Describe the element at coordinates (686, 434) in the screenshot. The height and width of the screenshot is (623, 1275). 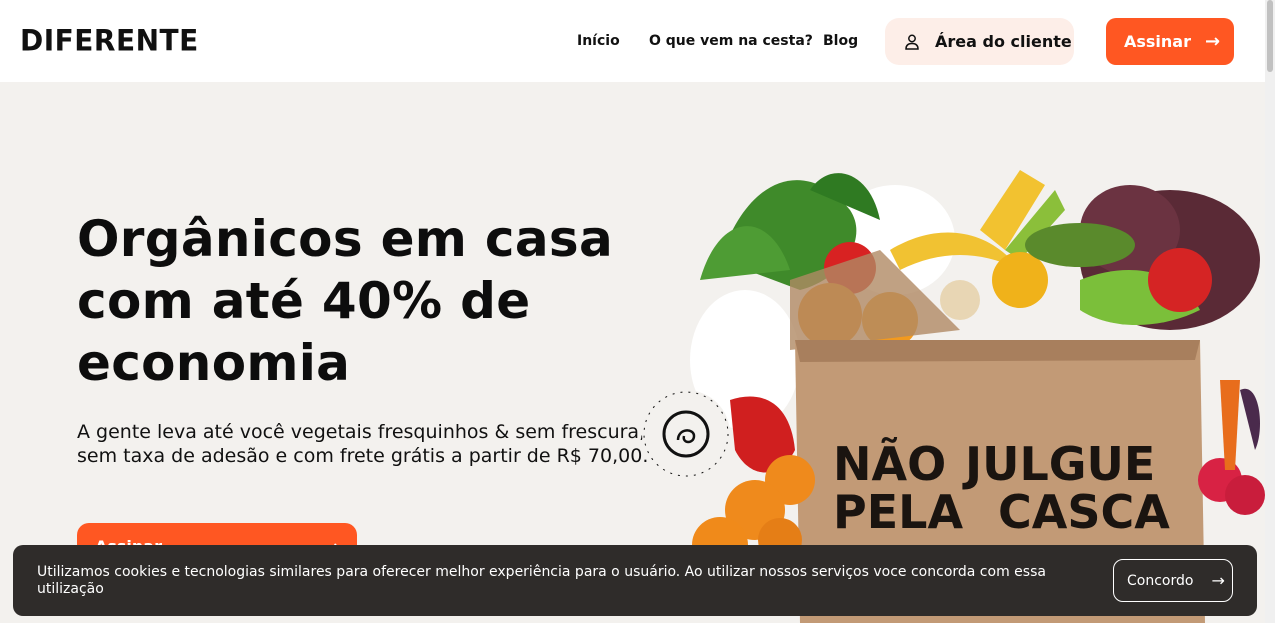
I see `organic-seal-icon` at that location.